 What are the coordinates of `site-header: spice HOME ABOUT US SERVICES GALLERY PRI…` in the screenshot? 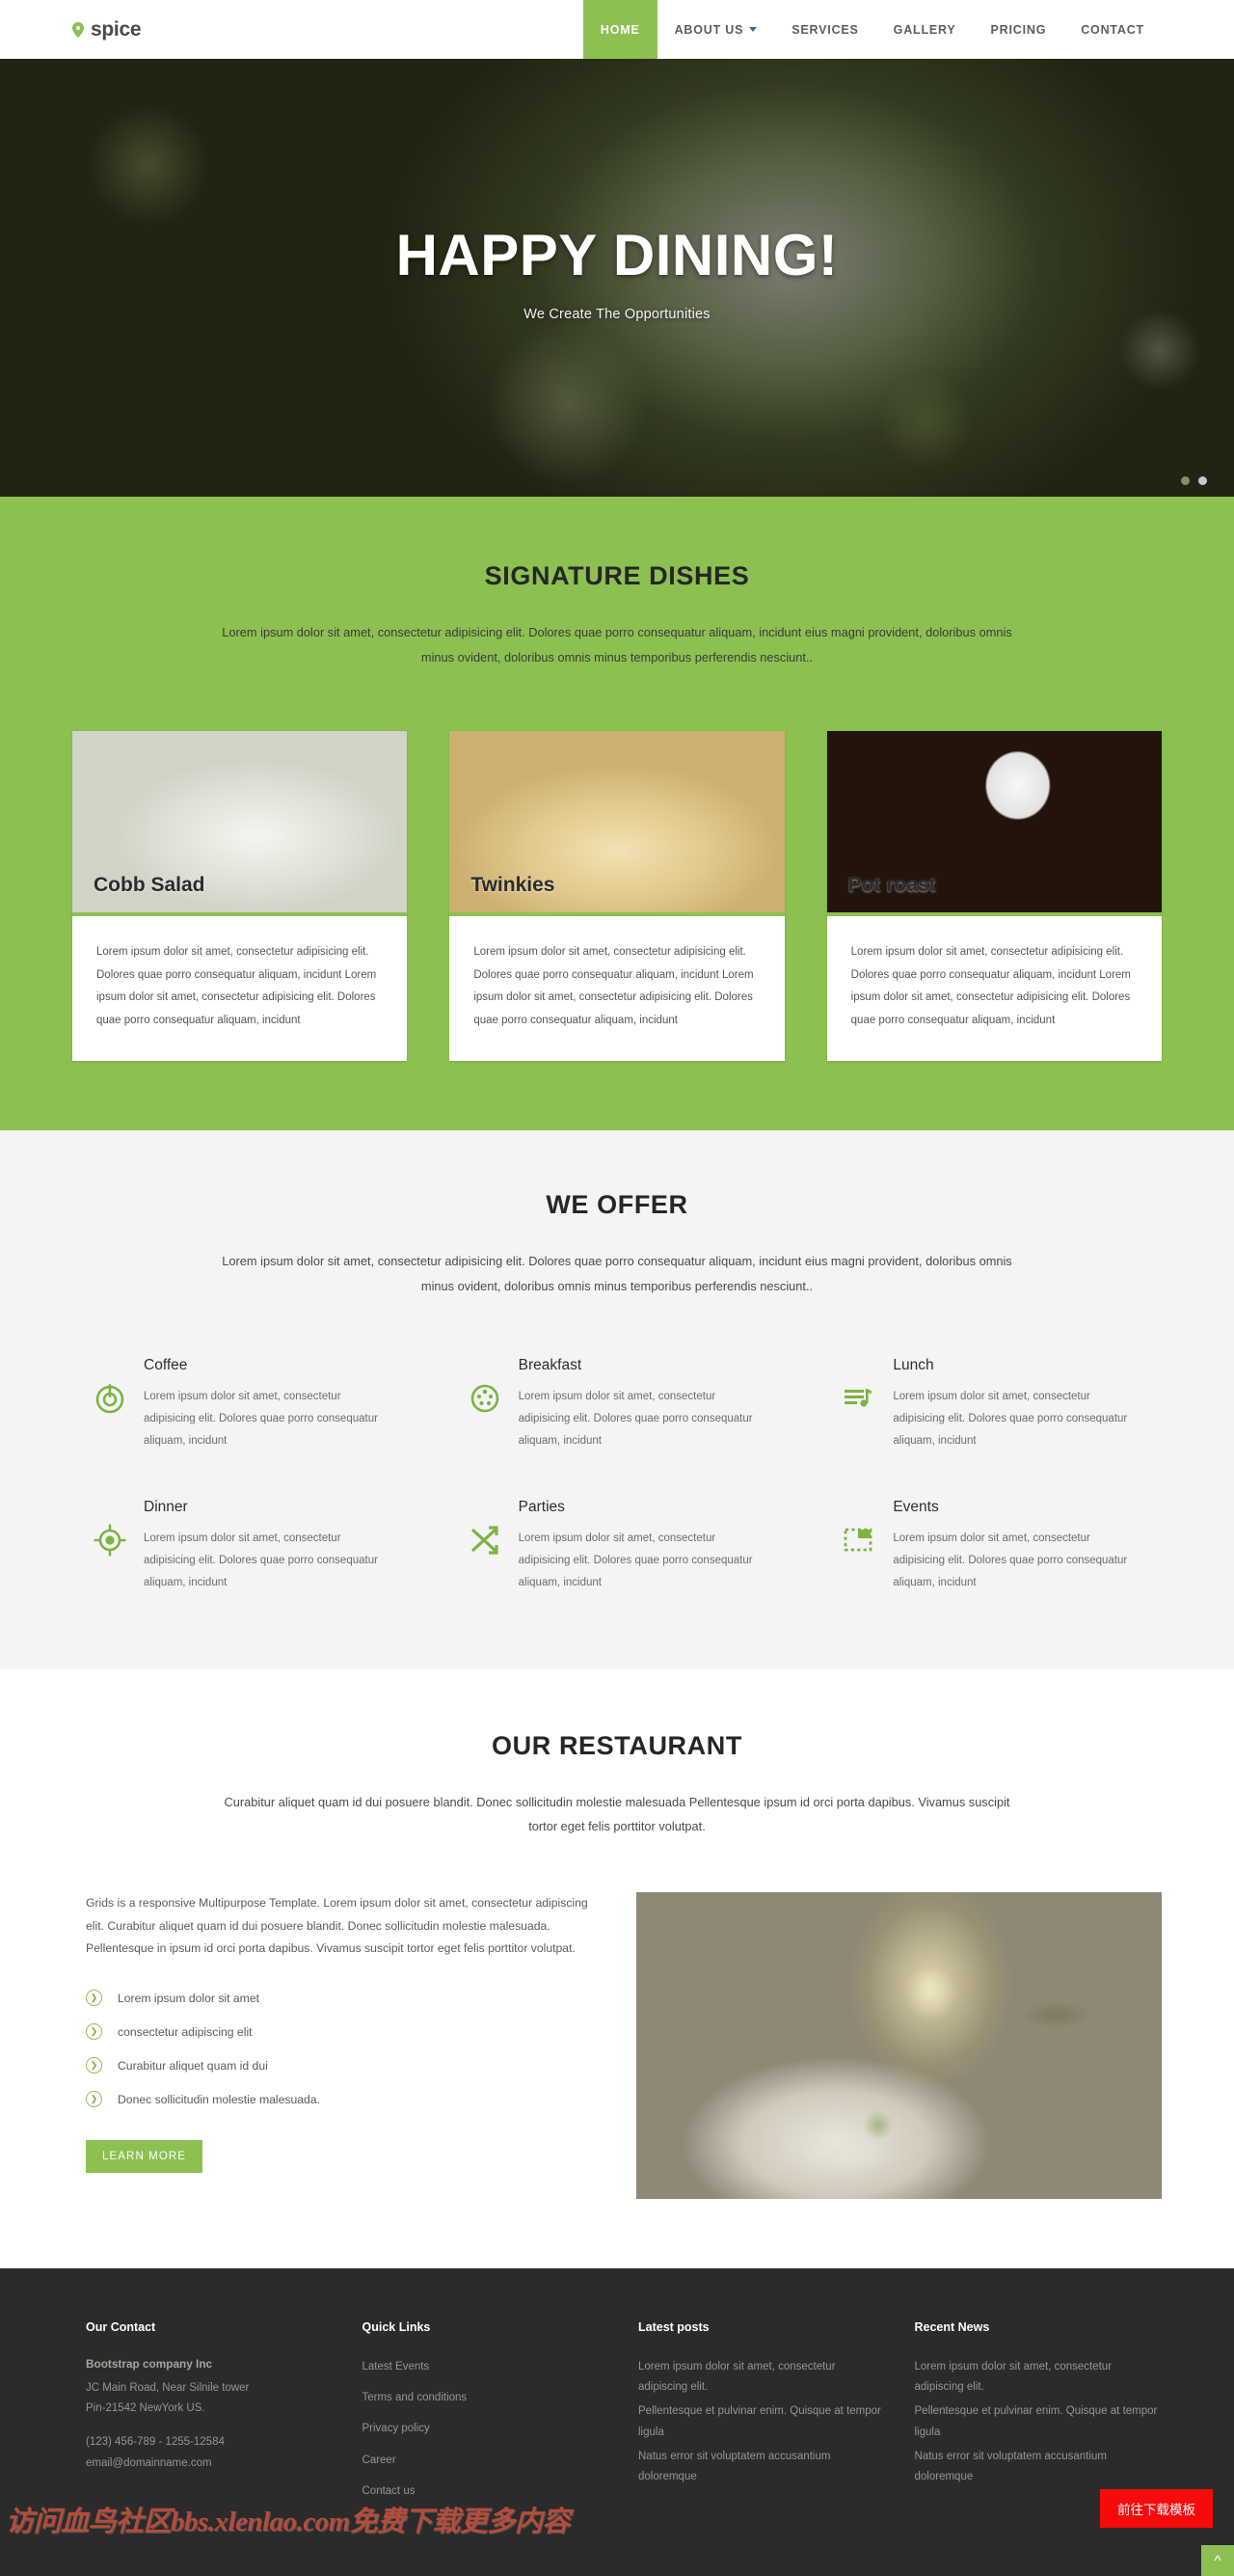 It's located at (617, 29).